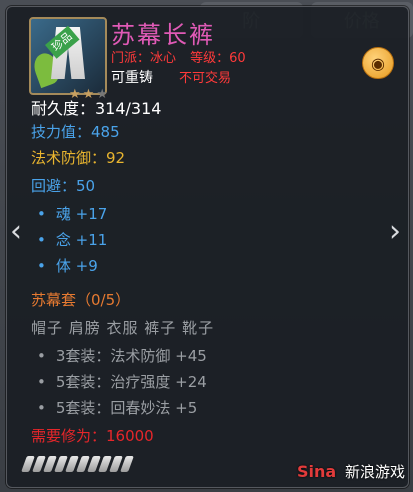  I want to click on sub-stat-1: • 魂 +17, so click(72, 214).